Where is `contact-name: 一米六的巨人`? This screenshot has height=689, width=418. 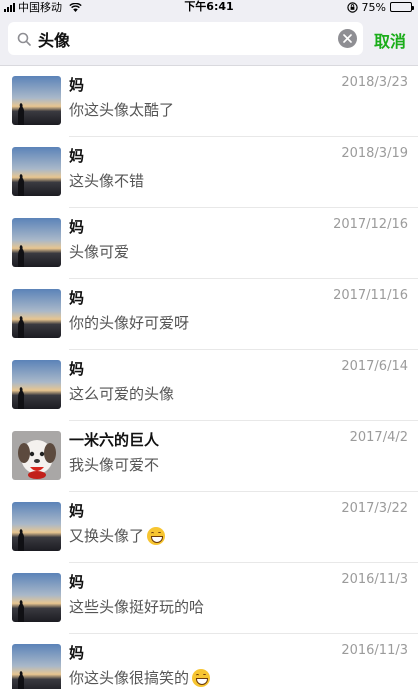
contact-name: 一米六的巨人 is located at coordinates (114, 440).